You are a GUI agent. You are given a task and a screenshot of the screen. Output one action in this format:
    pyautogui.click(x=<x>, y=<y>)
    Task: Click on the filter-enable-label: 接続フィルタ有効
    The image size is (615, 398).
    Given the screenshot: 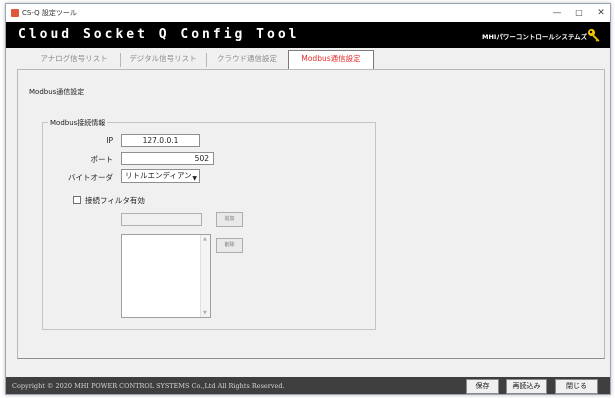 What is the action you would take?
    pyautogui.click(x=115, y=200)
    